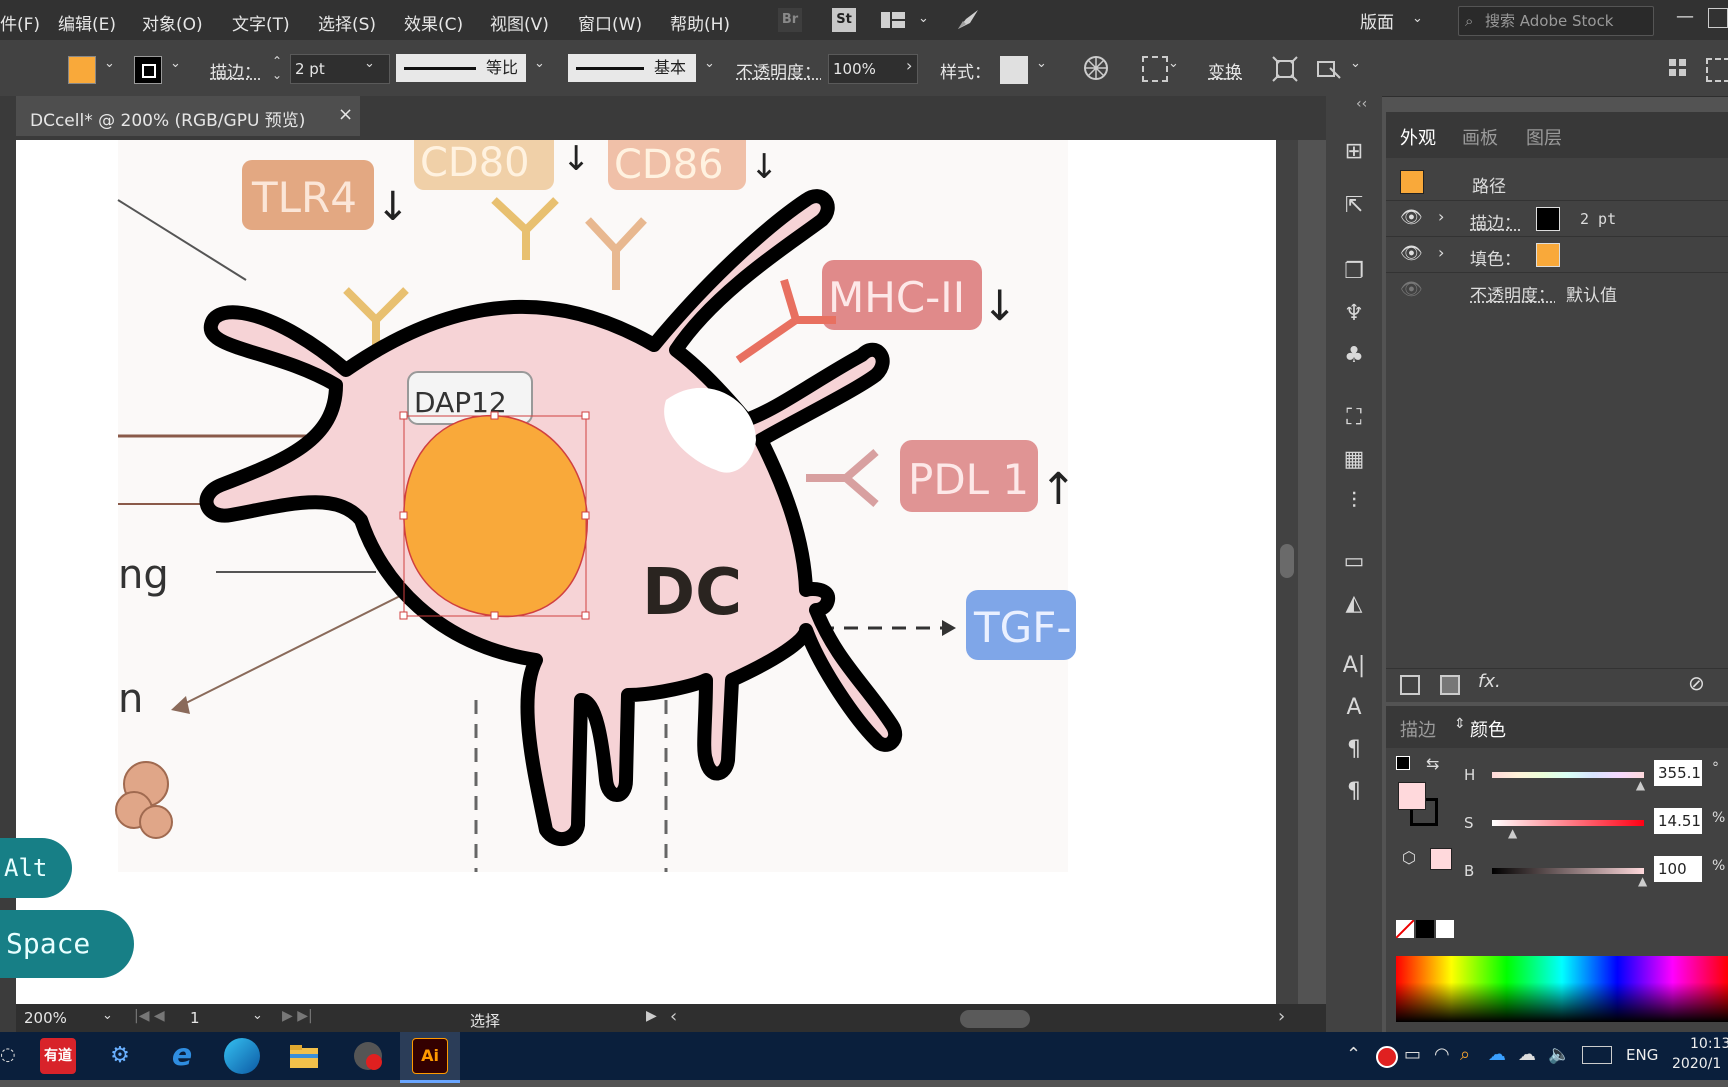  What do you see at coordinates (1412, 1054) in the screenshot?
I see `battery-icon: ▭` at bounding box center [1412, 1054].